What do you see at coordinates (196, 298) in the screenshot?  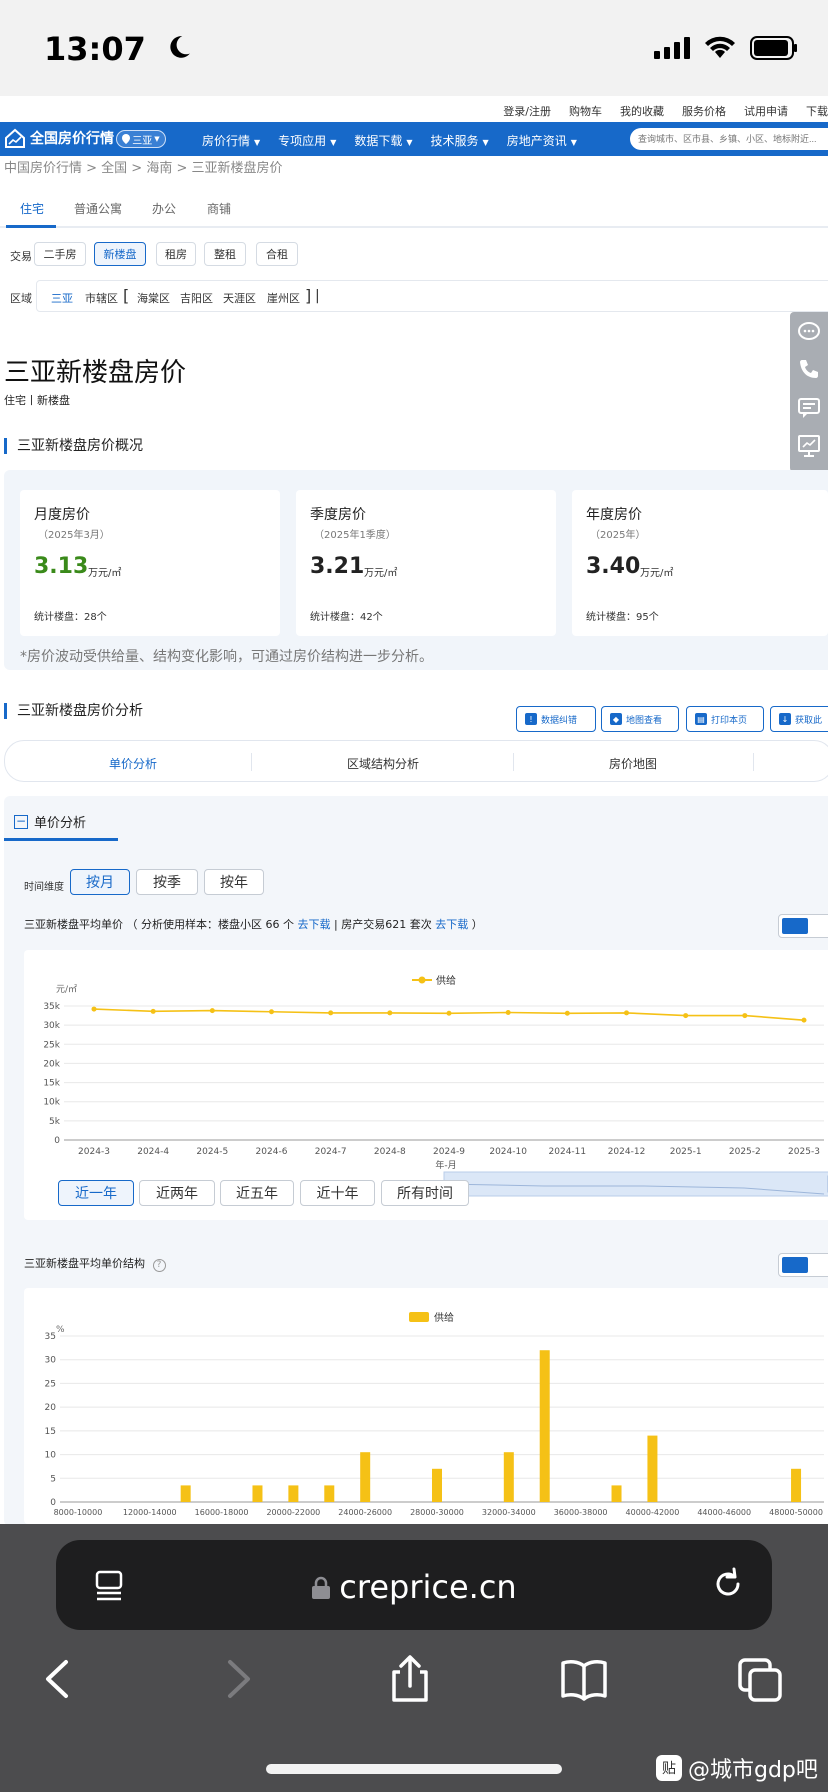 I see `region-jiyang: 吉阳区` at bounding box center [196, 298].